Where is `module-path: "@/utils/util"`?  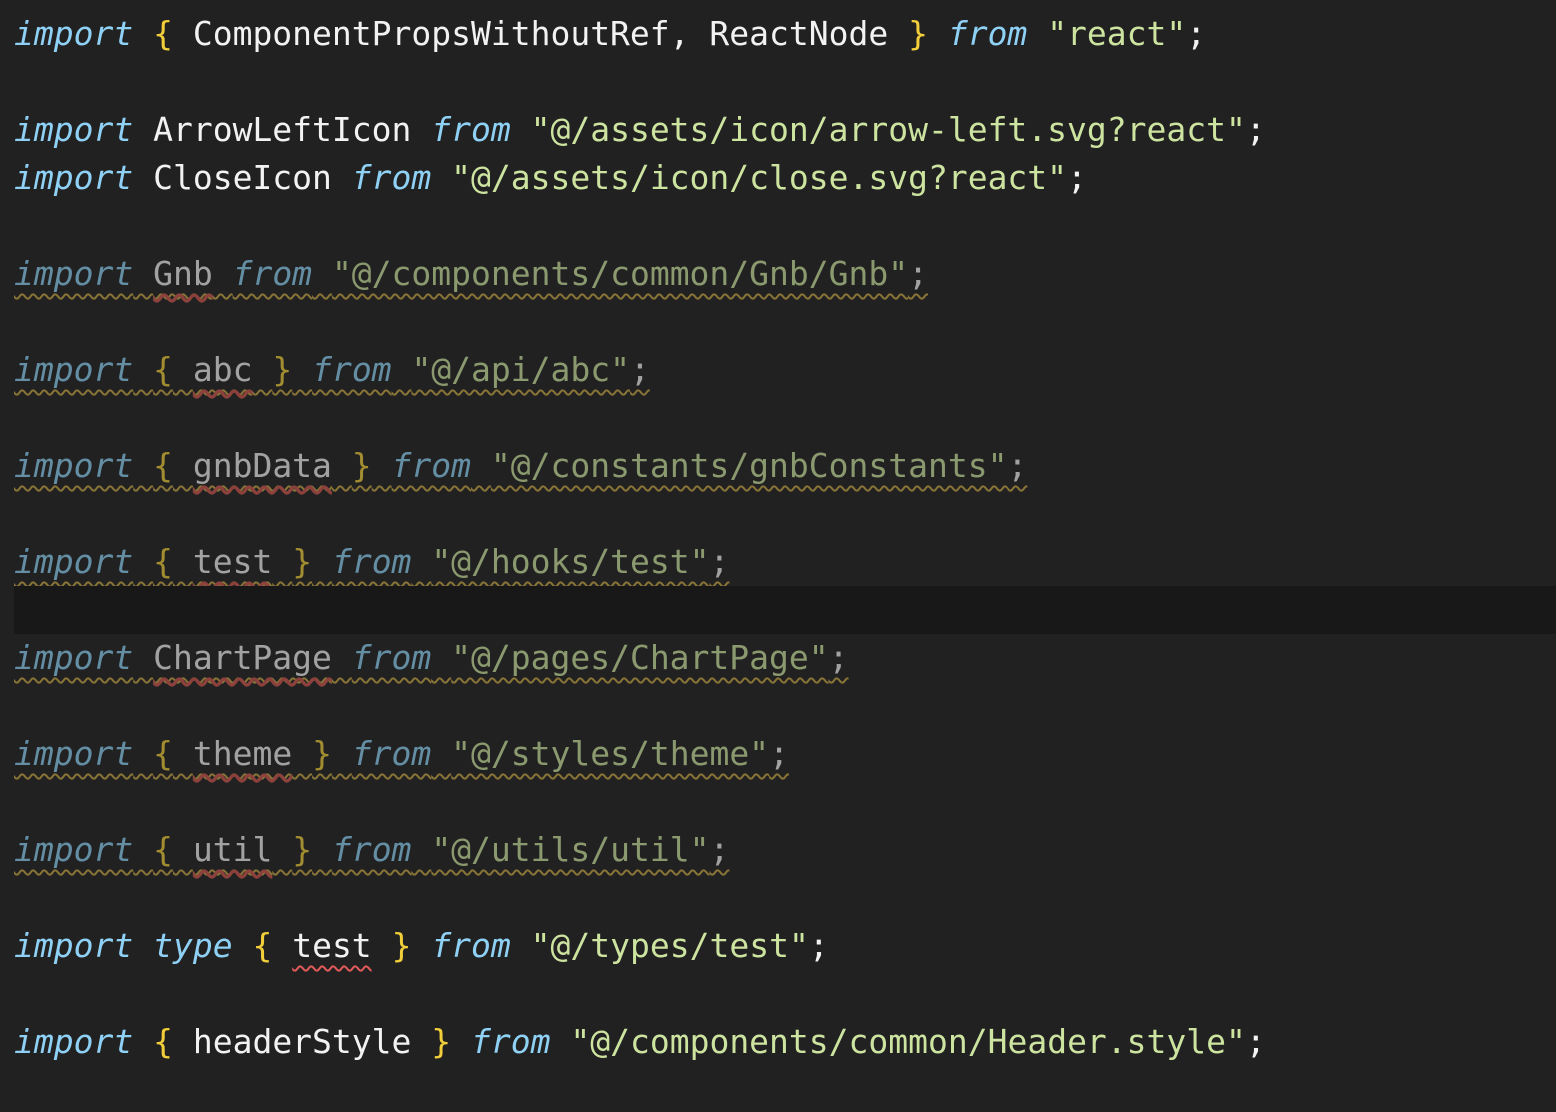 module-path: "@/utils/util" is located at coordinates (570, 849).